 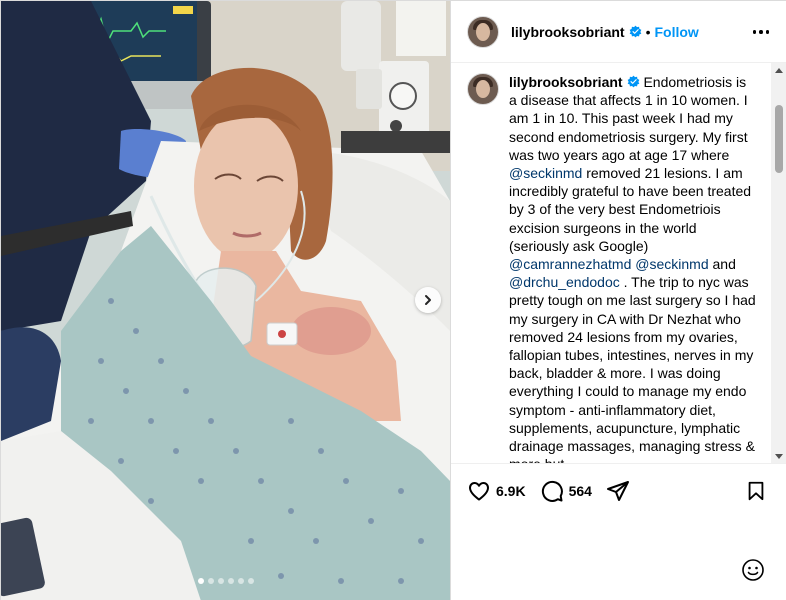 What do you see at coordinates (570, 264) in the screenshot?
I see `mention-link: @camrannezhatmd` at bounding box center [570, 264].